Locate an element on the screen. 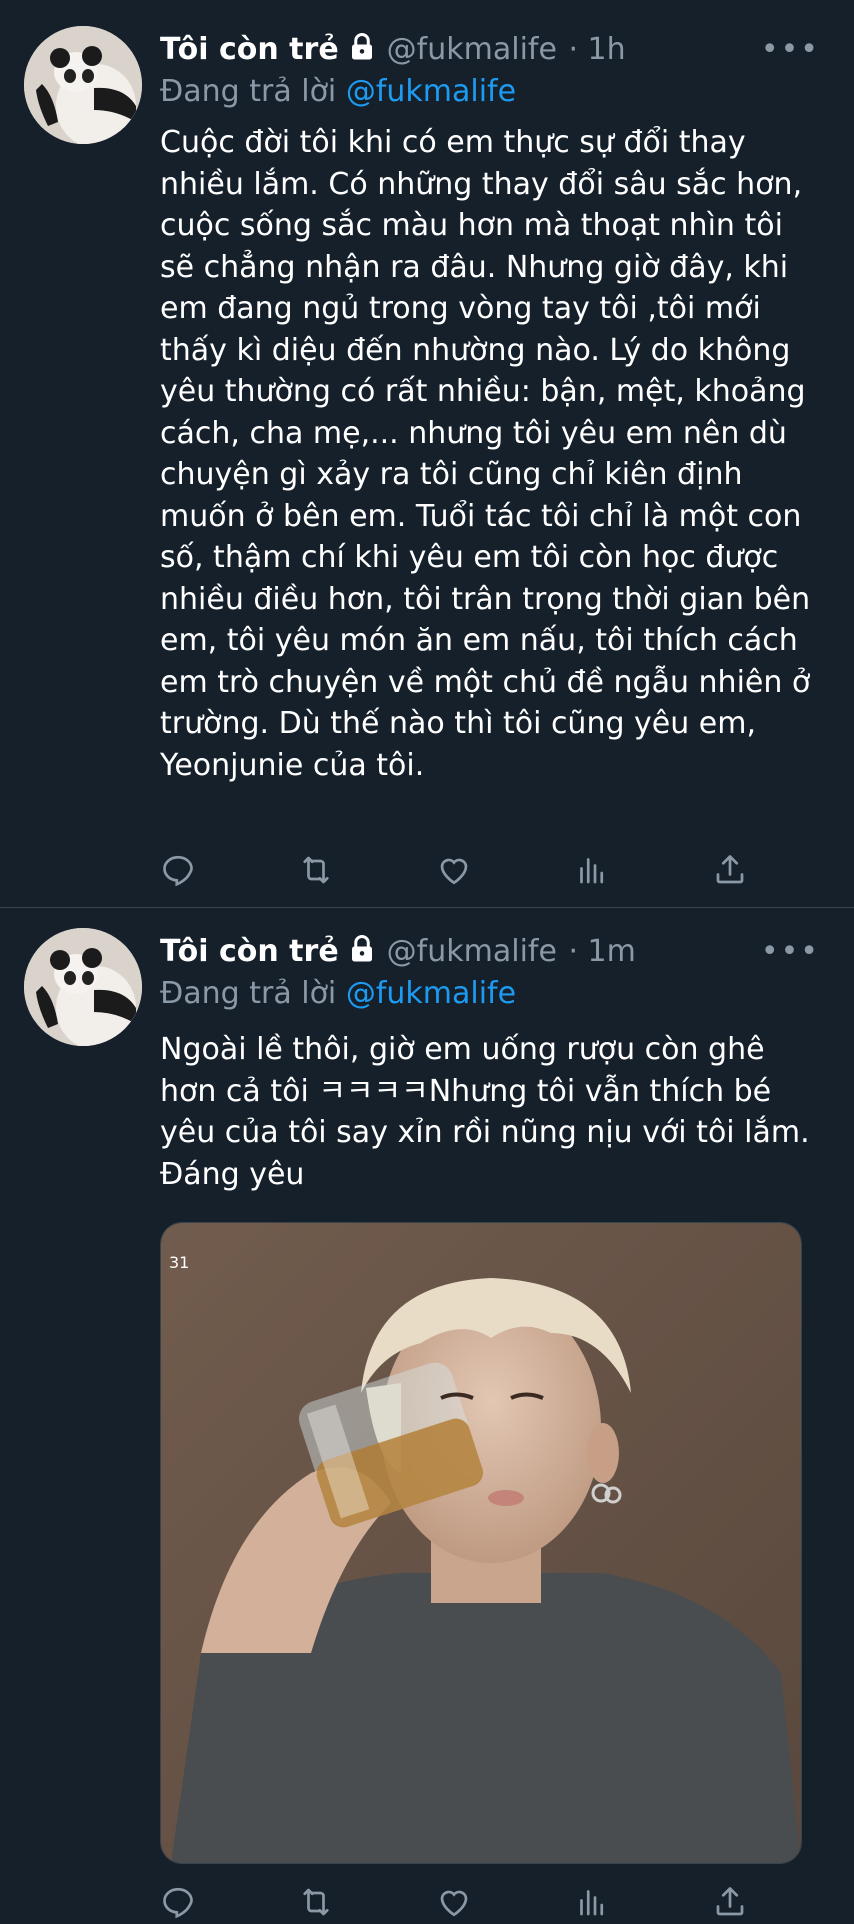 The height and width of the screenshot is (1924, 854). tweet-header: Tôi còn trẻ @fukmalife · 1h is located at coordinates (393, 52).